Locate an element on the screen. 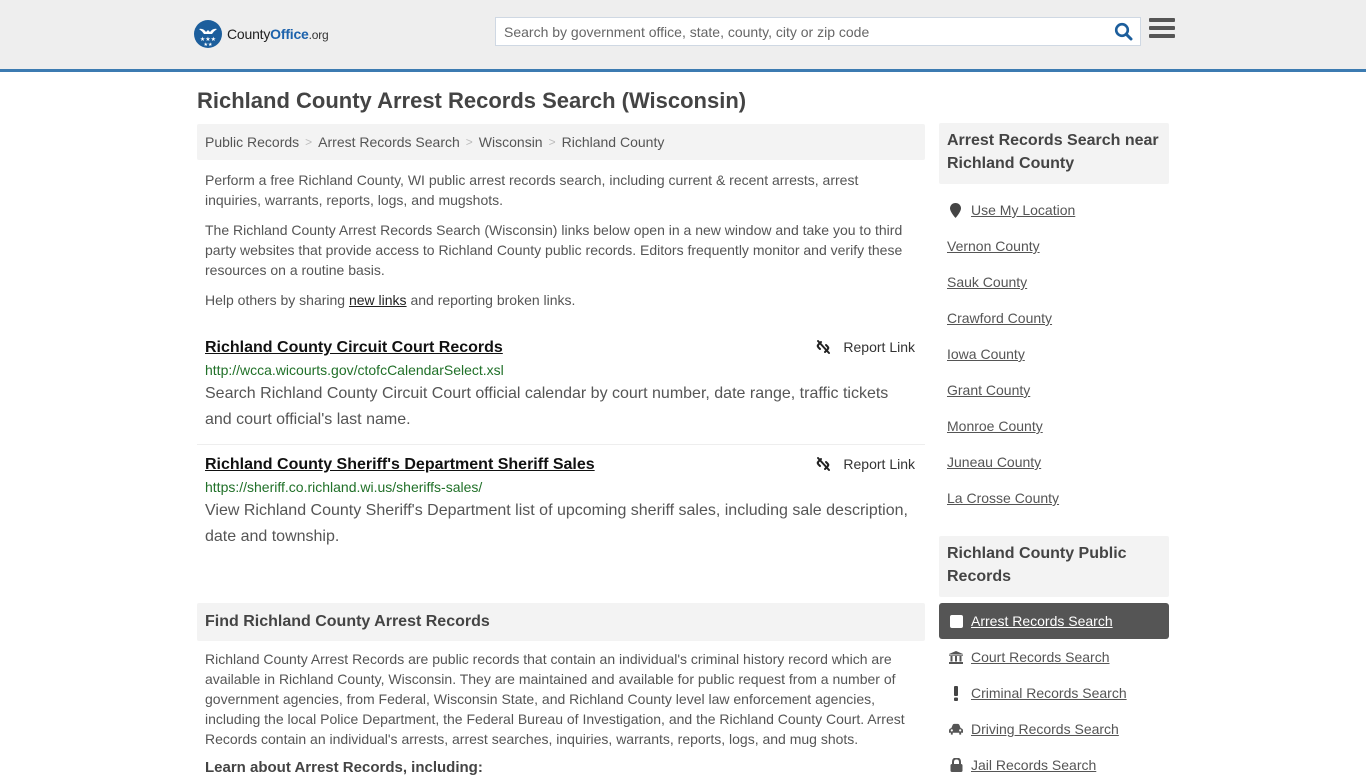 The width and height of the screenshot is (1366, 783). records-item-driving: Driving Records Search is located at coordinates (1054, 729).